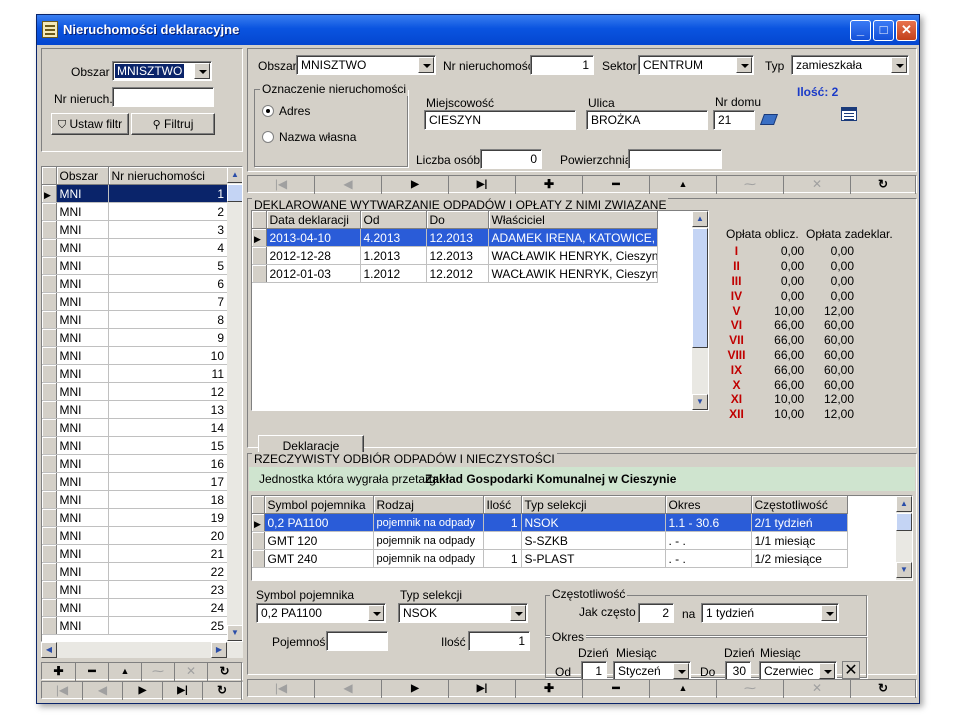 The image size is (959, 718). I want to click on cell-nr-nieruchomosci: 25, so click(168, 625).